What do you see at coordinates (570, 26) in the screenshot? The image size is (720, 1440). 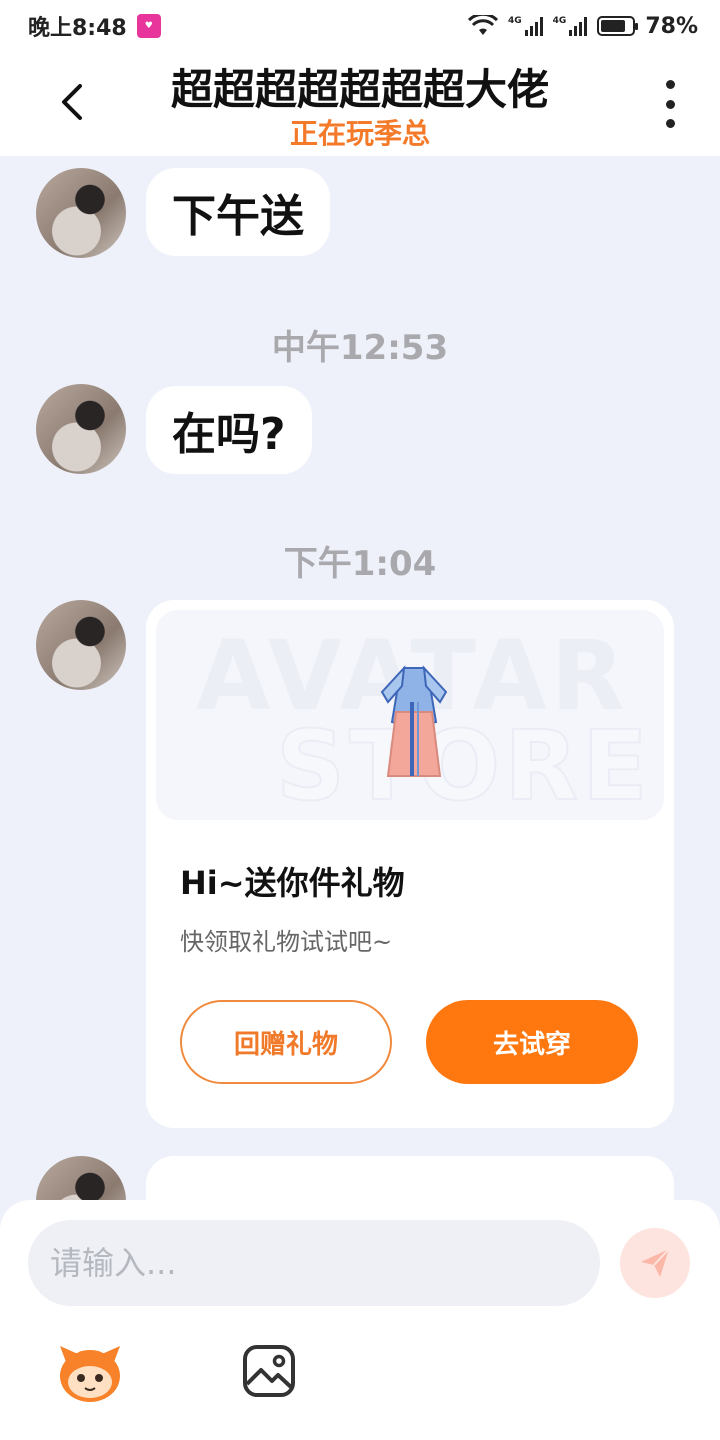 I see `signal-icon-2: 4G` at bounding box center [570, 26].